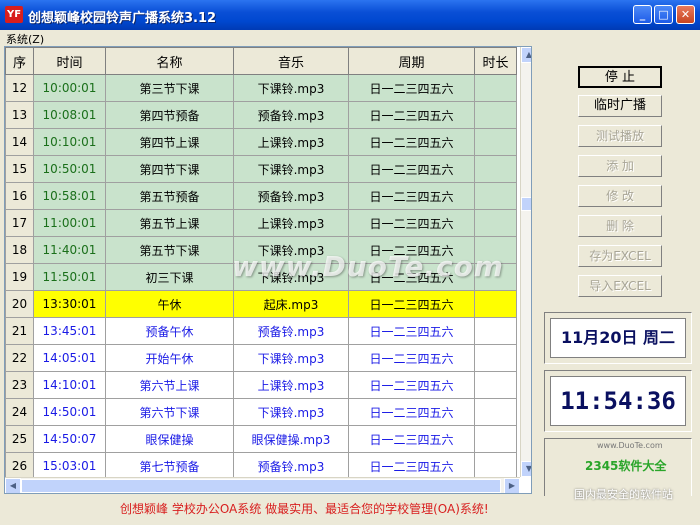 The width and height of the screenshot is (700, 525). I want to click on delete-button: 删 除, so click(620, 226).